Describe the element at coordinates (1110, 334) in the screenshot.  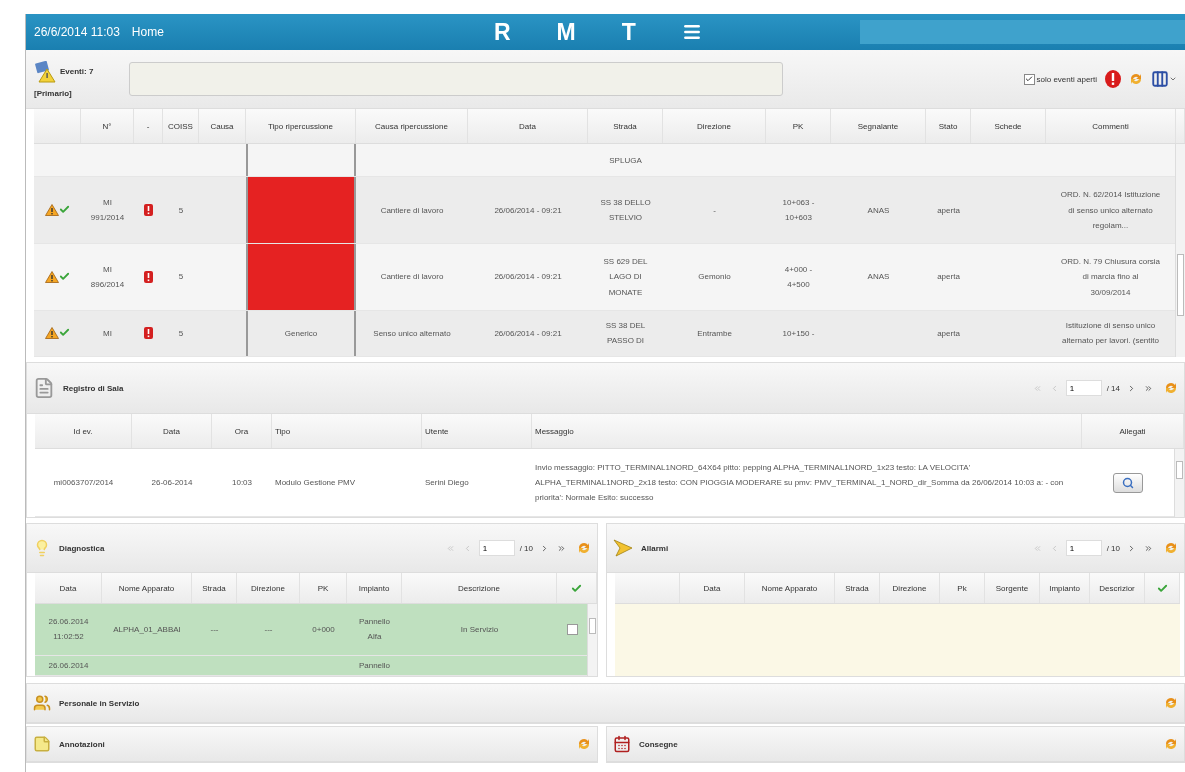
I see `table-cell-text: Istituzione di senso unico alternato per lavori. (sentito` at that location.